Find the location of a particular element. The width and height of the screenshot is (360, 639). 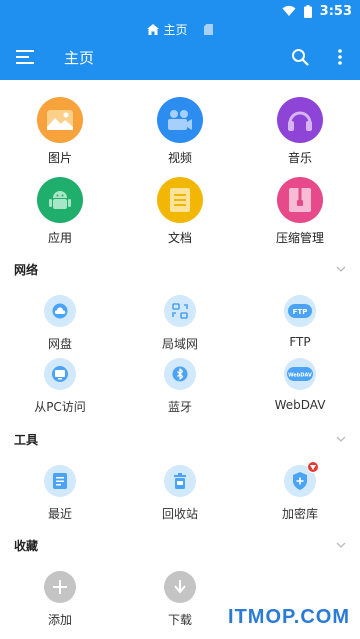

library-item-videos: 视频 is located at coordinates (180, 131).